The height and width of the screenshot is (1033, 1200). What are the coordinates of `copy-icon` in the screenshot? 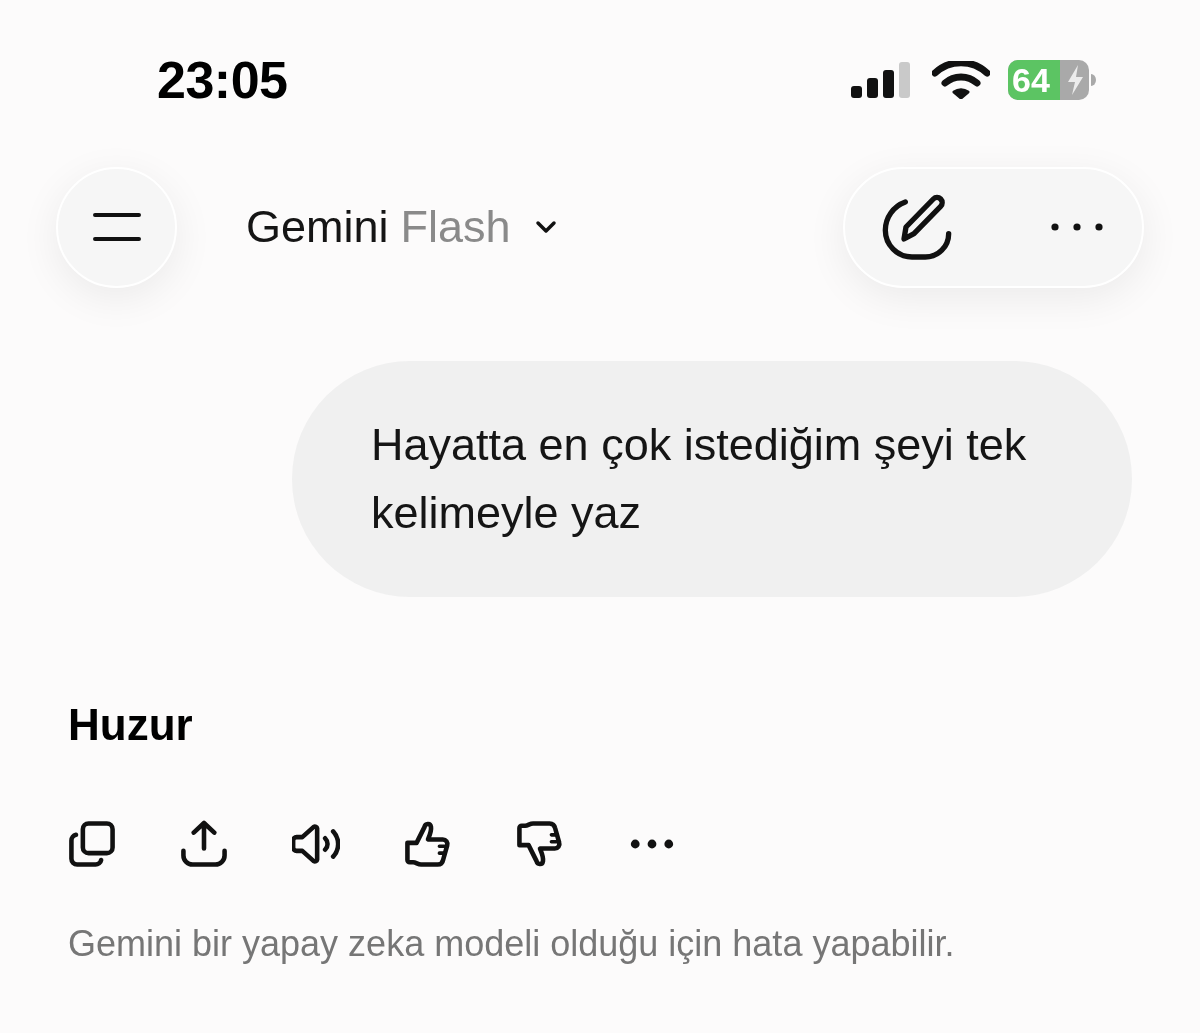 It's located at (92, 844).